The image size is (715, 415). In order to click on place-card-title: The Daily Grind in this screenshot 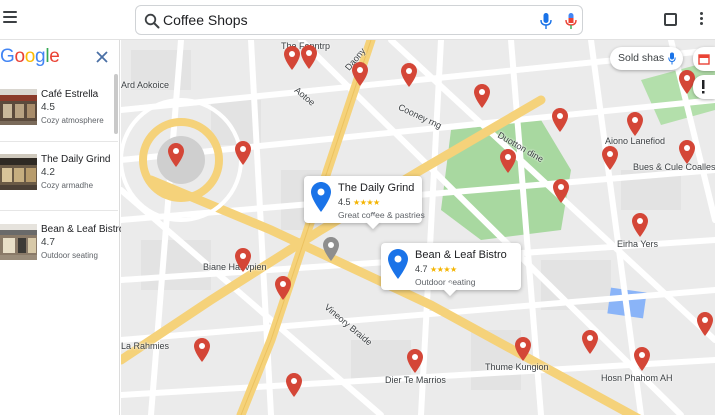, I will do `click(376, 188)`.